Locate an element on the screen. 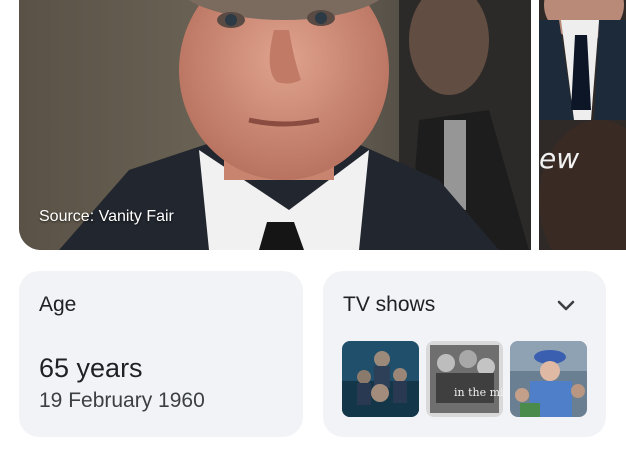 The image size is (626, 453). image-source-caption: Source: Vanity Fair is located at coordinates (106, 216).